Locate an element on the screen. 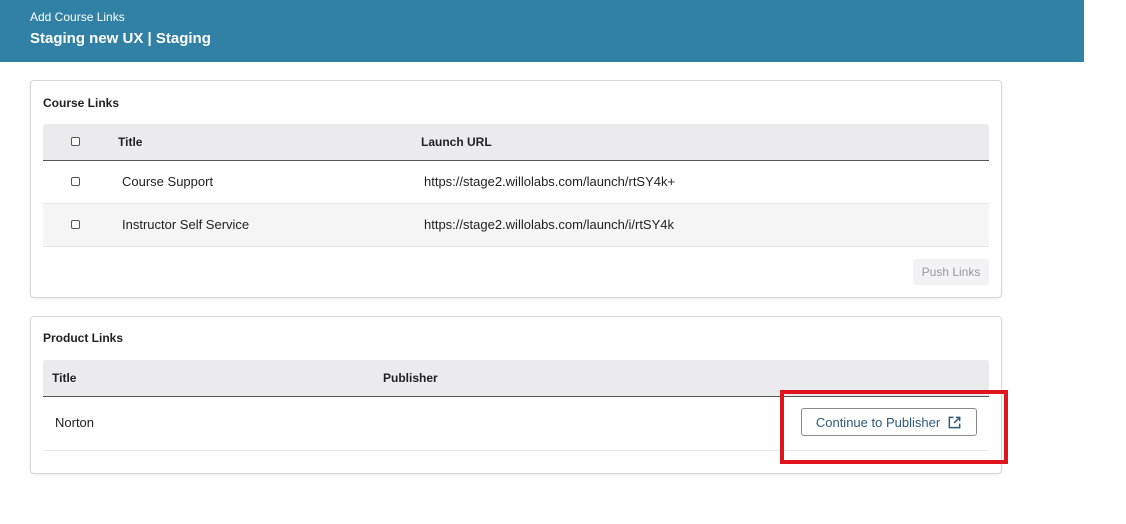  external-link-icon is located at coordinates (954, 422).